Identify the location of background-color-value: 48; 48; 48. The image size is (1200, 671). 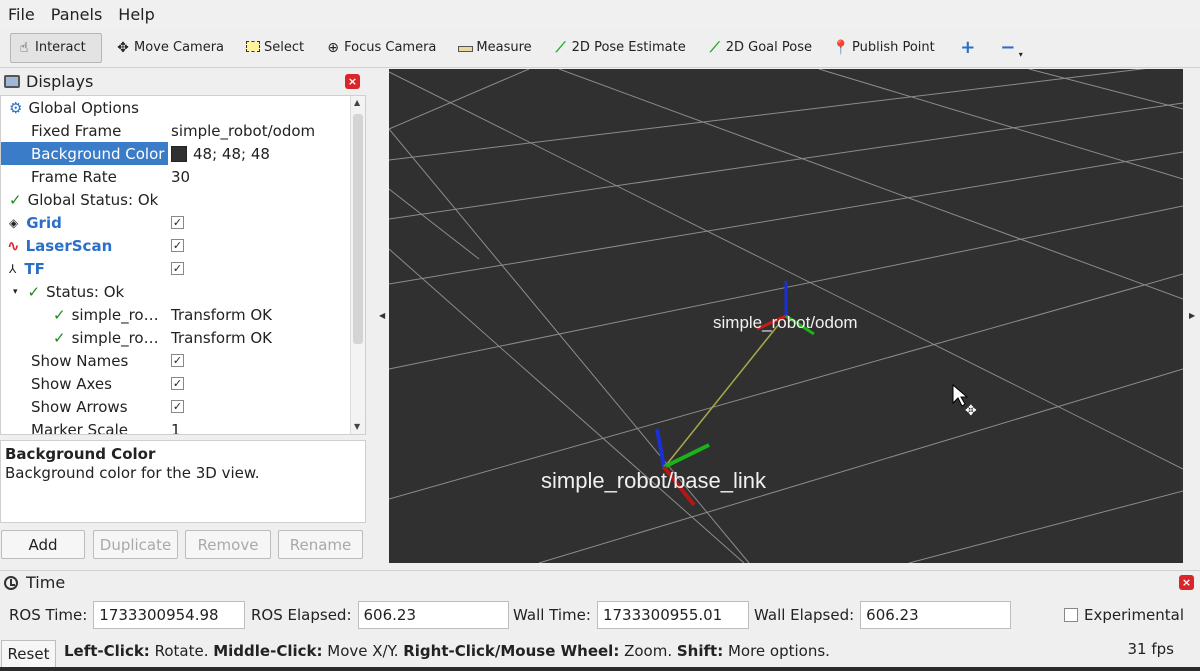
(231, 154).